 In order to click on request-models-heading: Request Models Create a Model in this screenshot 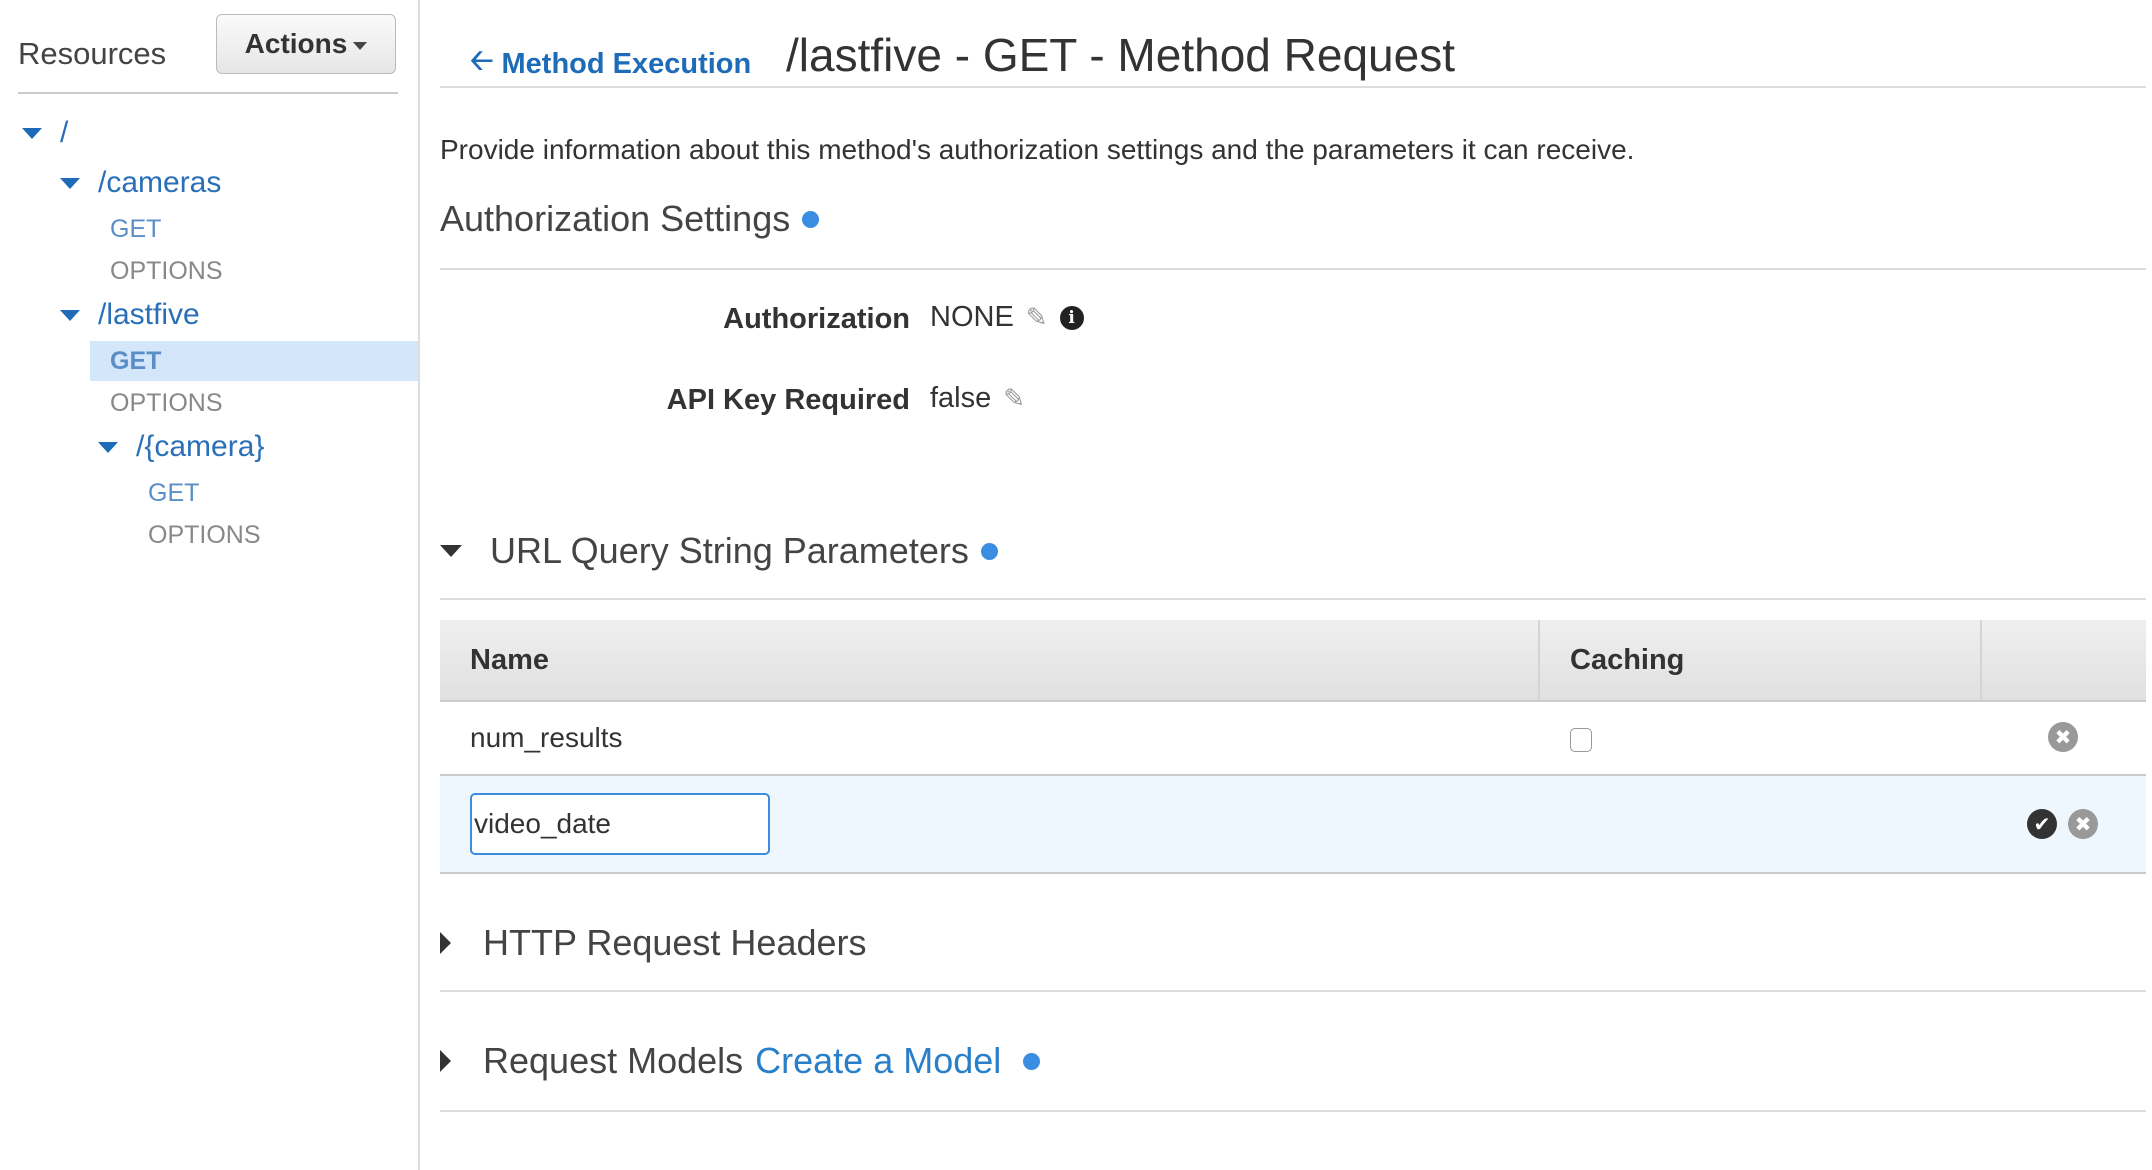, I will do `click(740, 1061)`.